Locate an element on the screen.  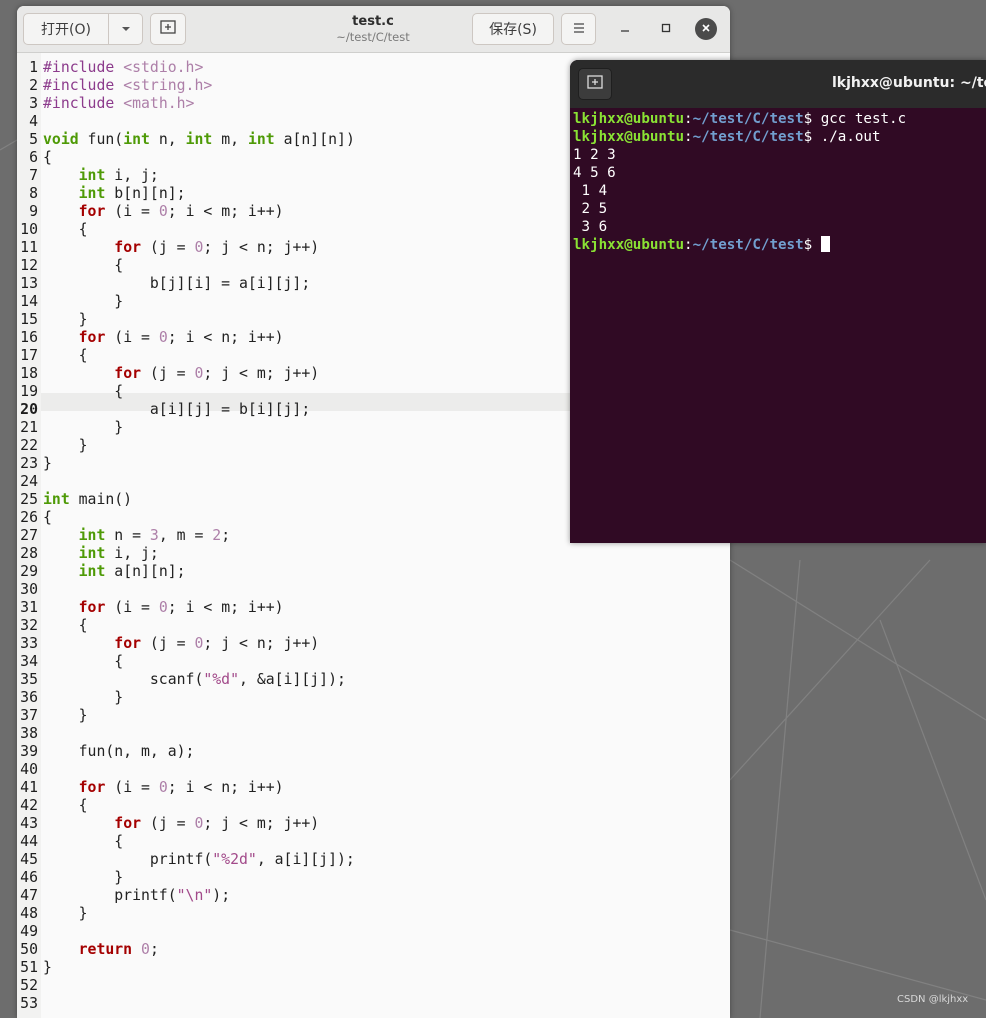
code-line: 28 int i, j; is located at coordinates (186, 554).